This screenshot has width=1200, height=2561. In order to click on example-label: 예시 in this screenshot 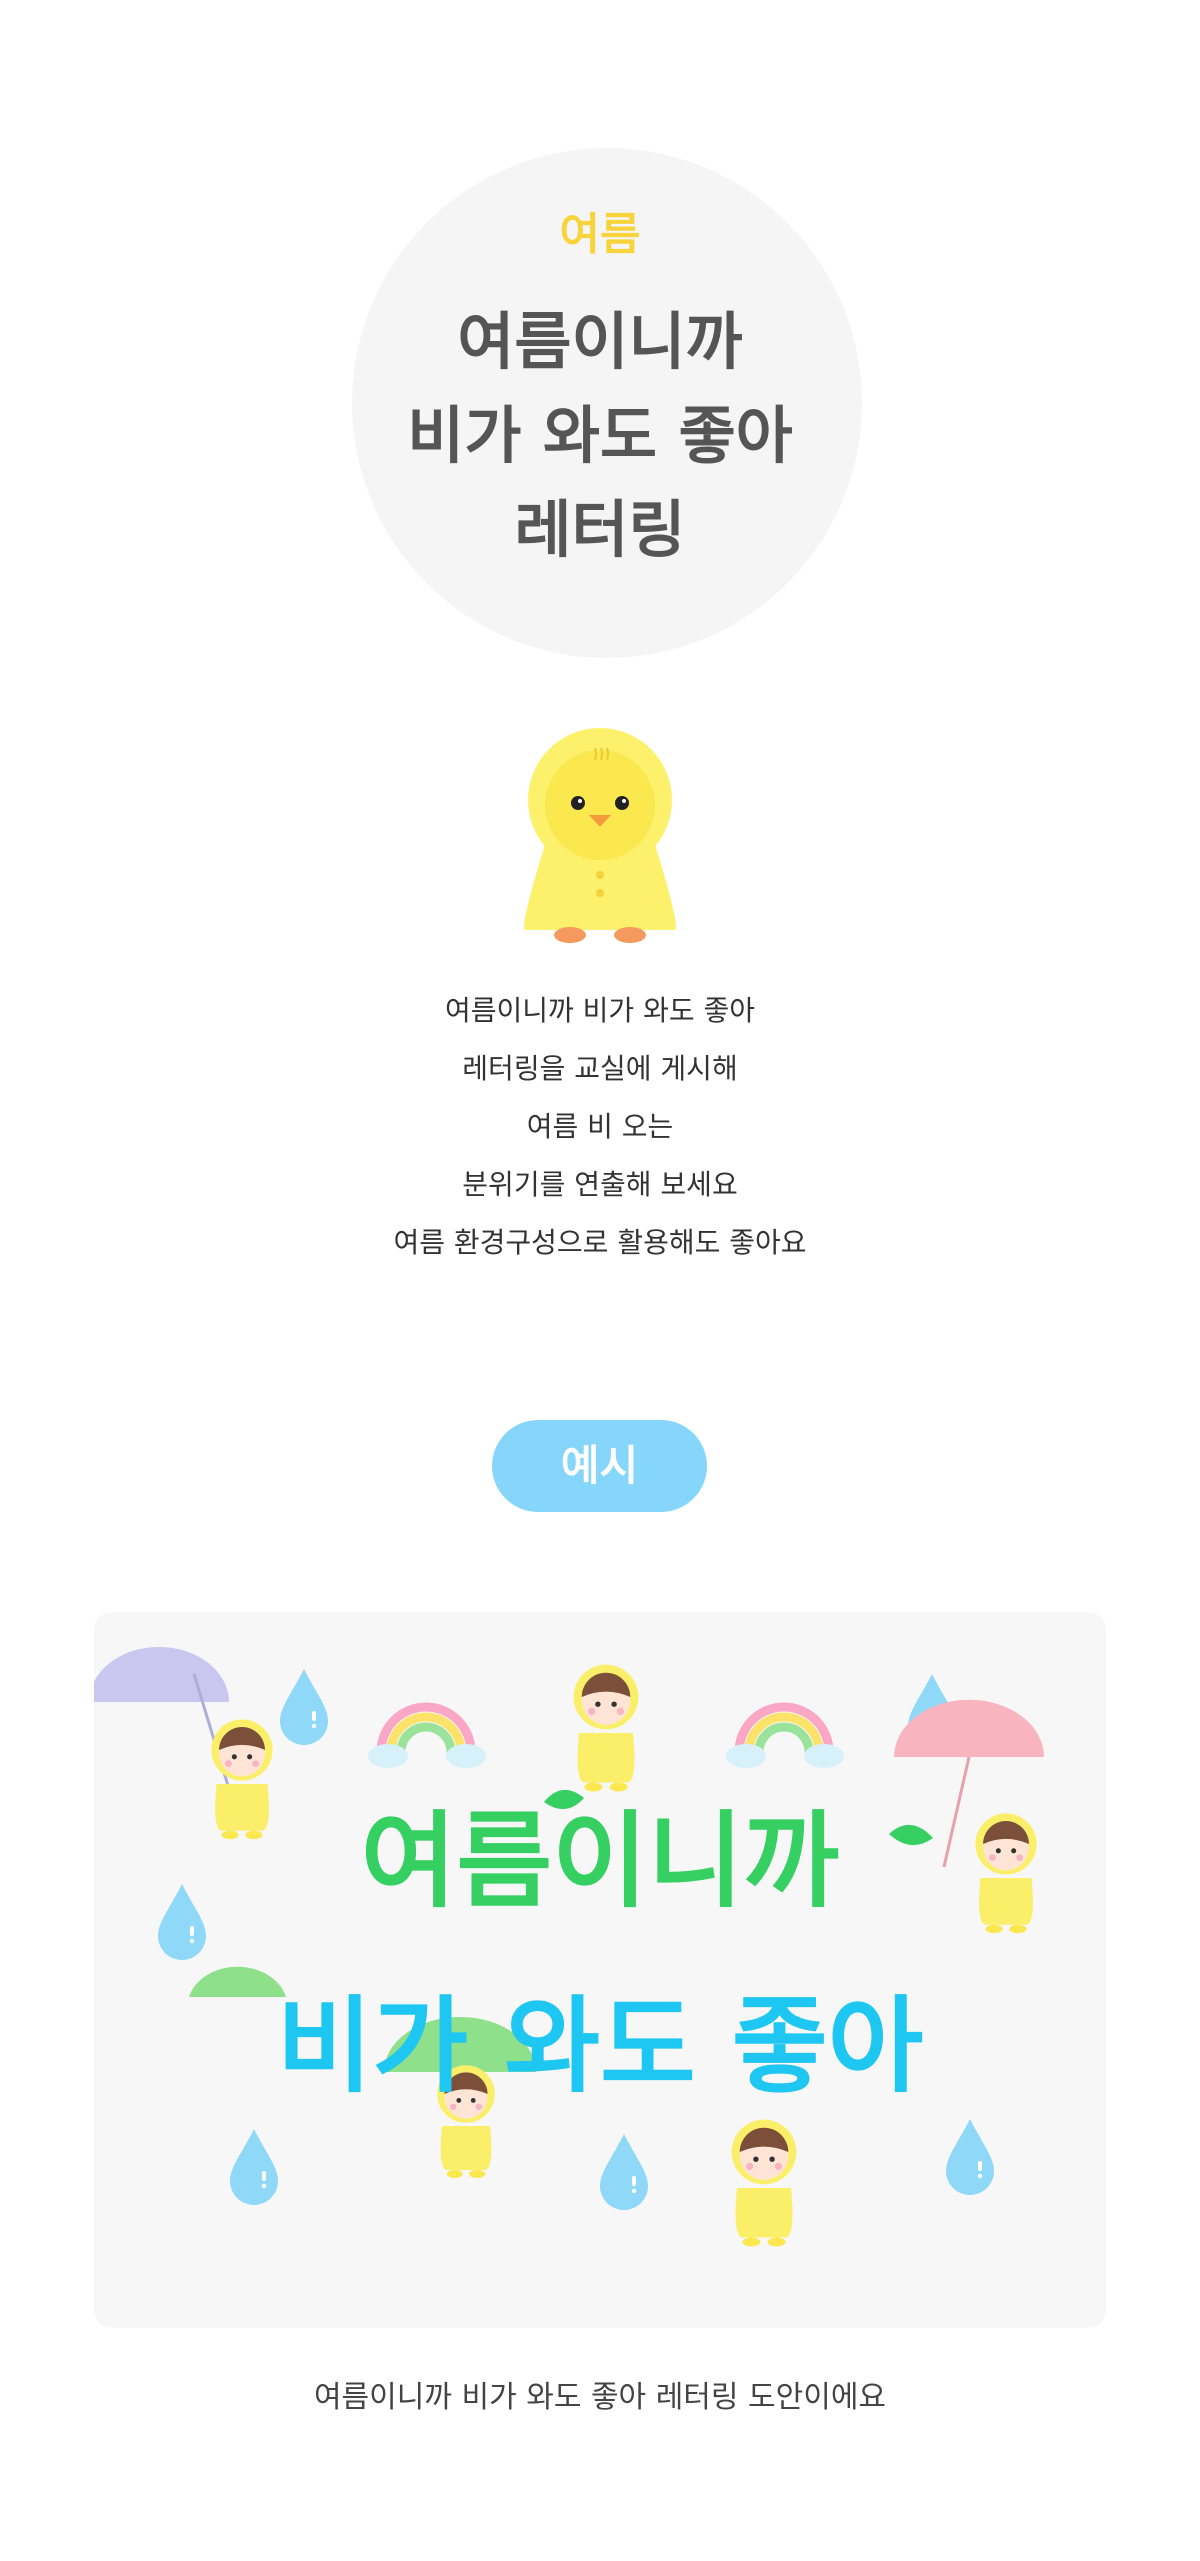, I will do `click(599, 1466)`.